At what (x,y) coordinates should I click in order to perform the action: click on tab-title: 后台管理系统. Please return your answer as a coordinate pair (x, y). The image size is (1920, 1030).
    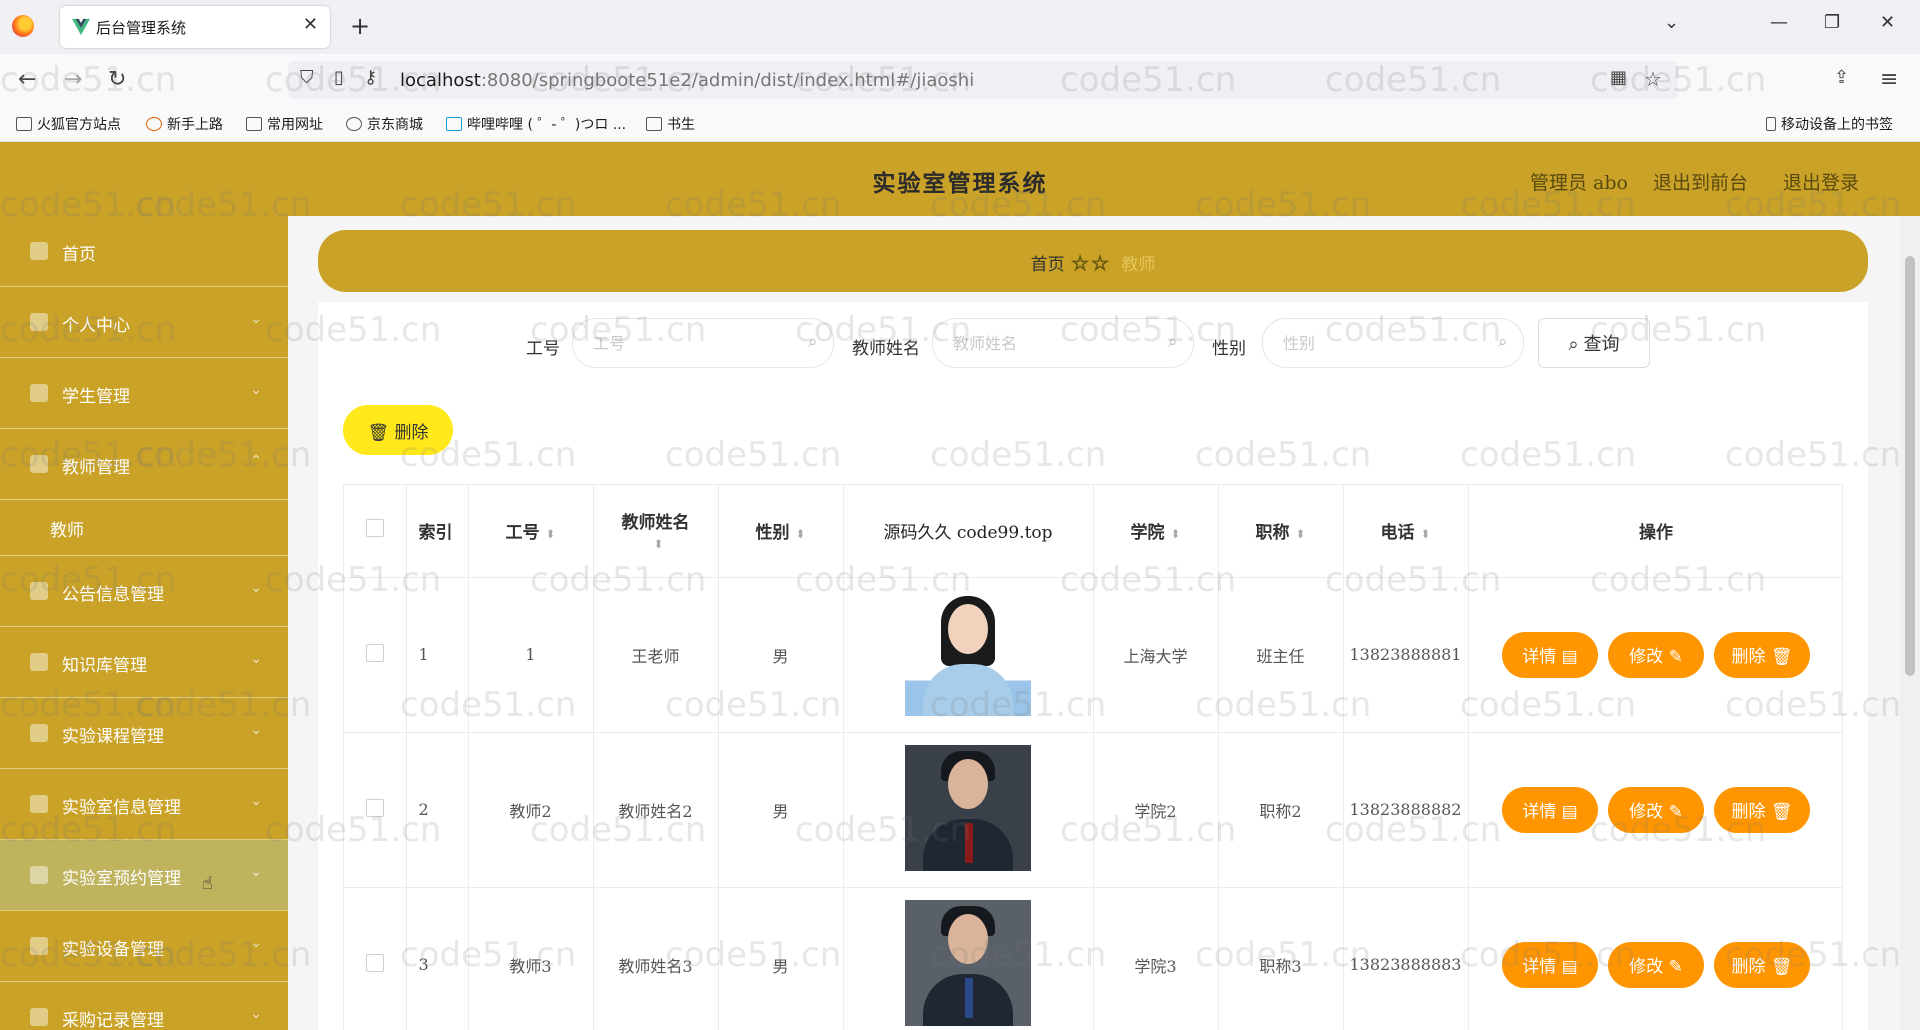
    Looking at the image, I should click on (141, 28).